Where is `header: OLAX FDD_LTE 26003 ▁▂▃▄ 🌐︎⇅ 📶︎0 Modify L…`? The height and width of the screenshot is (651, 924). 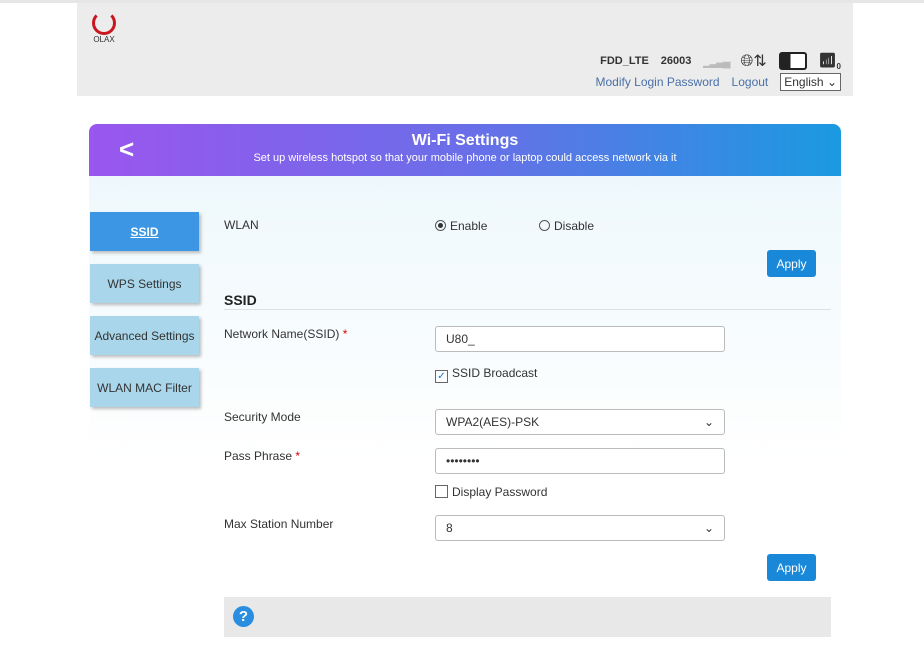 header: OLAX FDD_LTE 26003 ▁▂▃▄ 🌐︎⇅ 📶︎0 Modify L… is located at coordinates (465, 49).